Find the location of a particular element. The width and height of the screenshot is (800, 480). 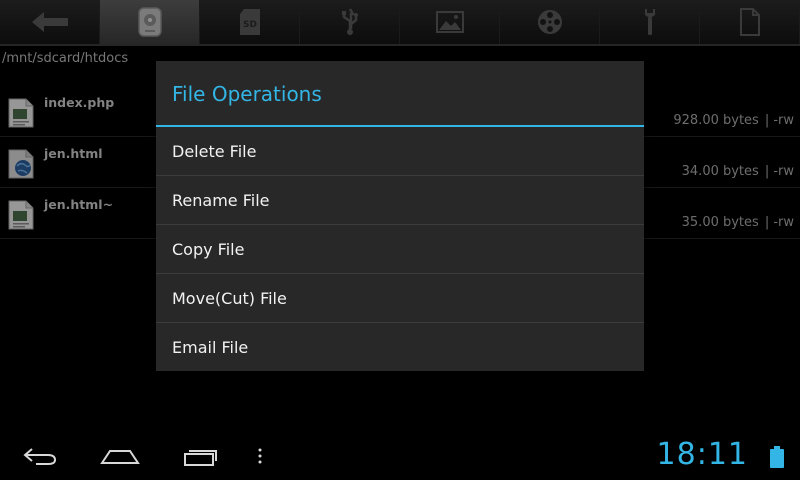

nav-recent-apps-button is located at coordinates (200, 456).